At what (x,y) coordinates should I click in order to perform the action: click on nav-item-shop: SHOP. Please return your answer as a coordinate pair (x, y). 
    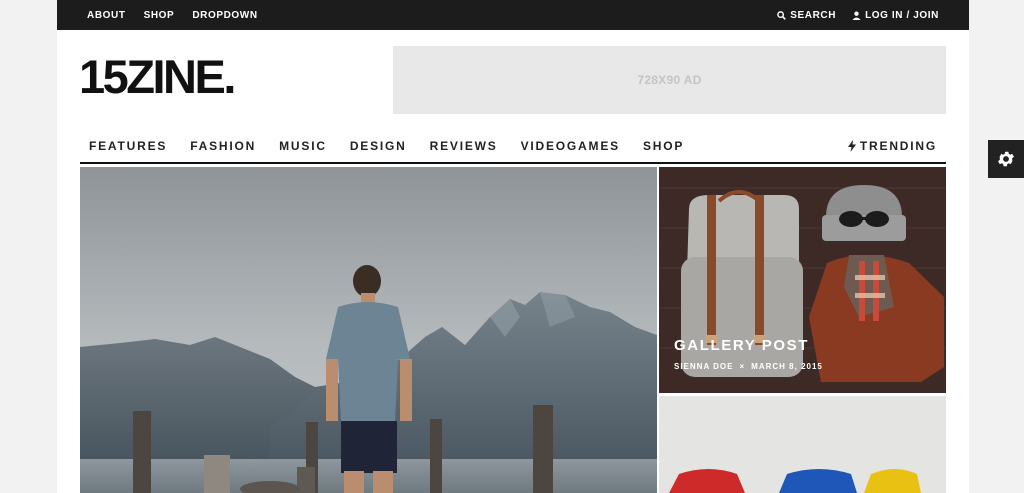
    Looking at the image, I should click on (663, 146).